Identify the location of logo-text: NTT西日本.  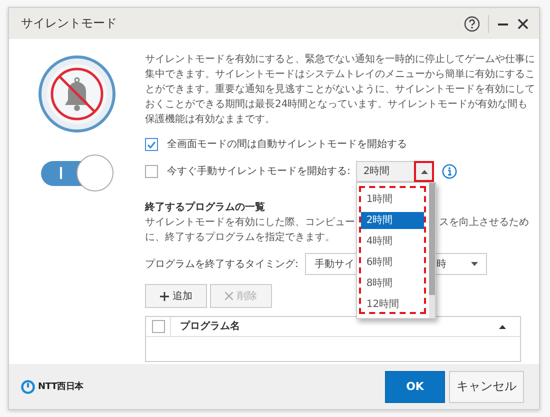
(61, 386).